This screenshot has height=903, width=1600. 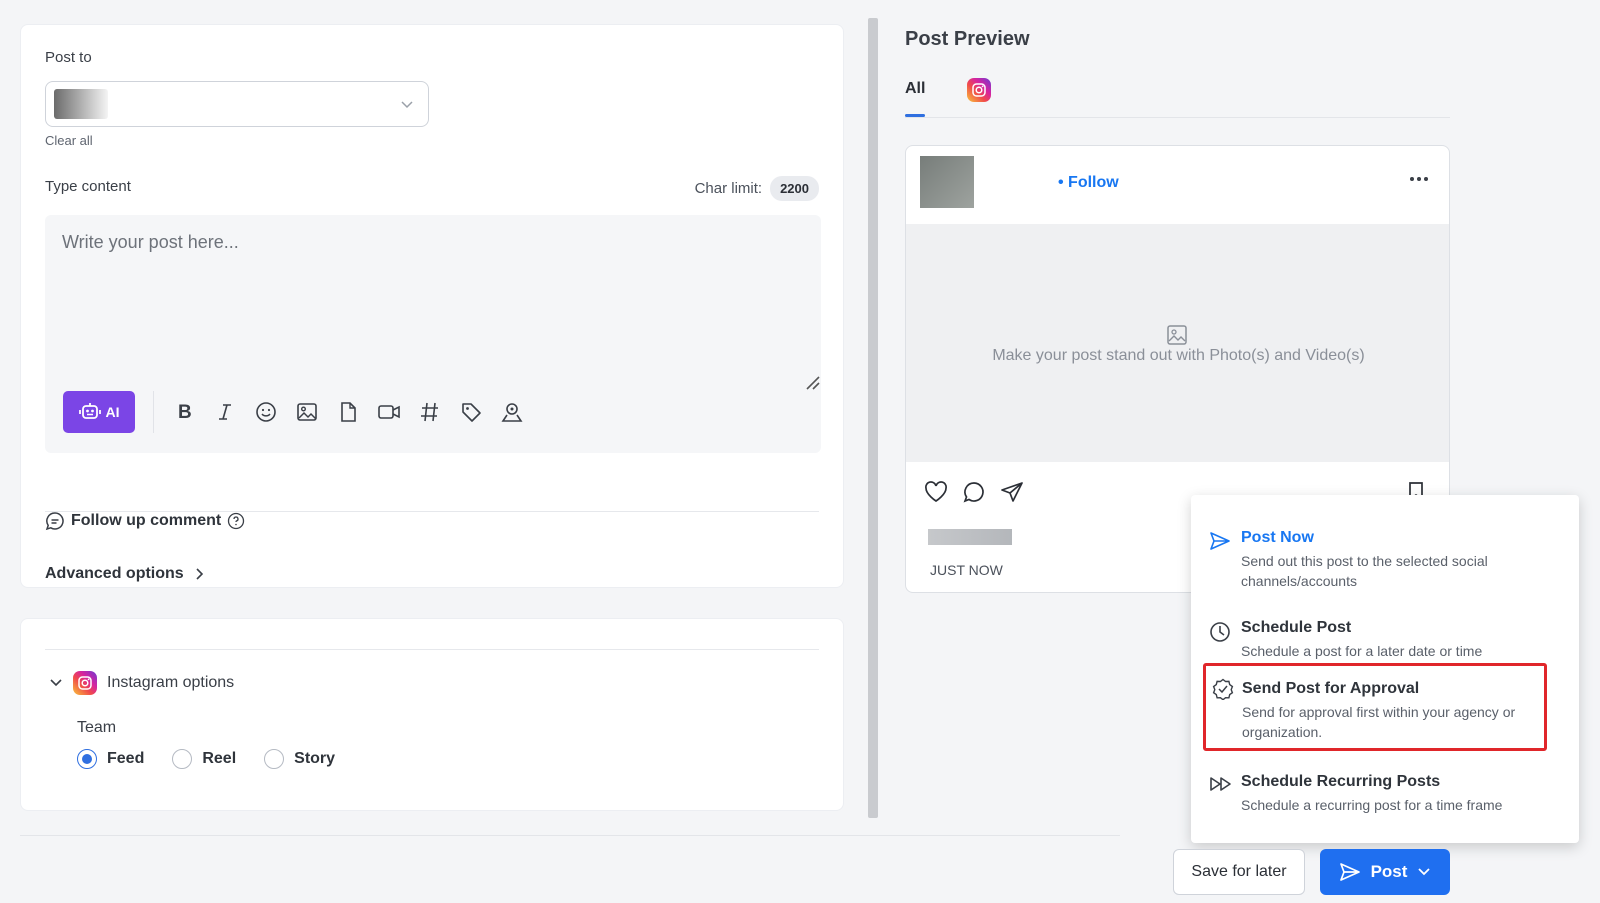 What do you see at coordinates (97, 727) in the screenshot?
I see `team-label: Team` at bounding box center [97, 727].